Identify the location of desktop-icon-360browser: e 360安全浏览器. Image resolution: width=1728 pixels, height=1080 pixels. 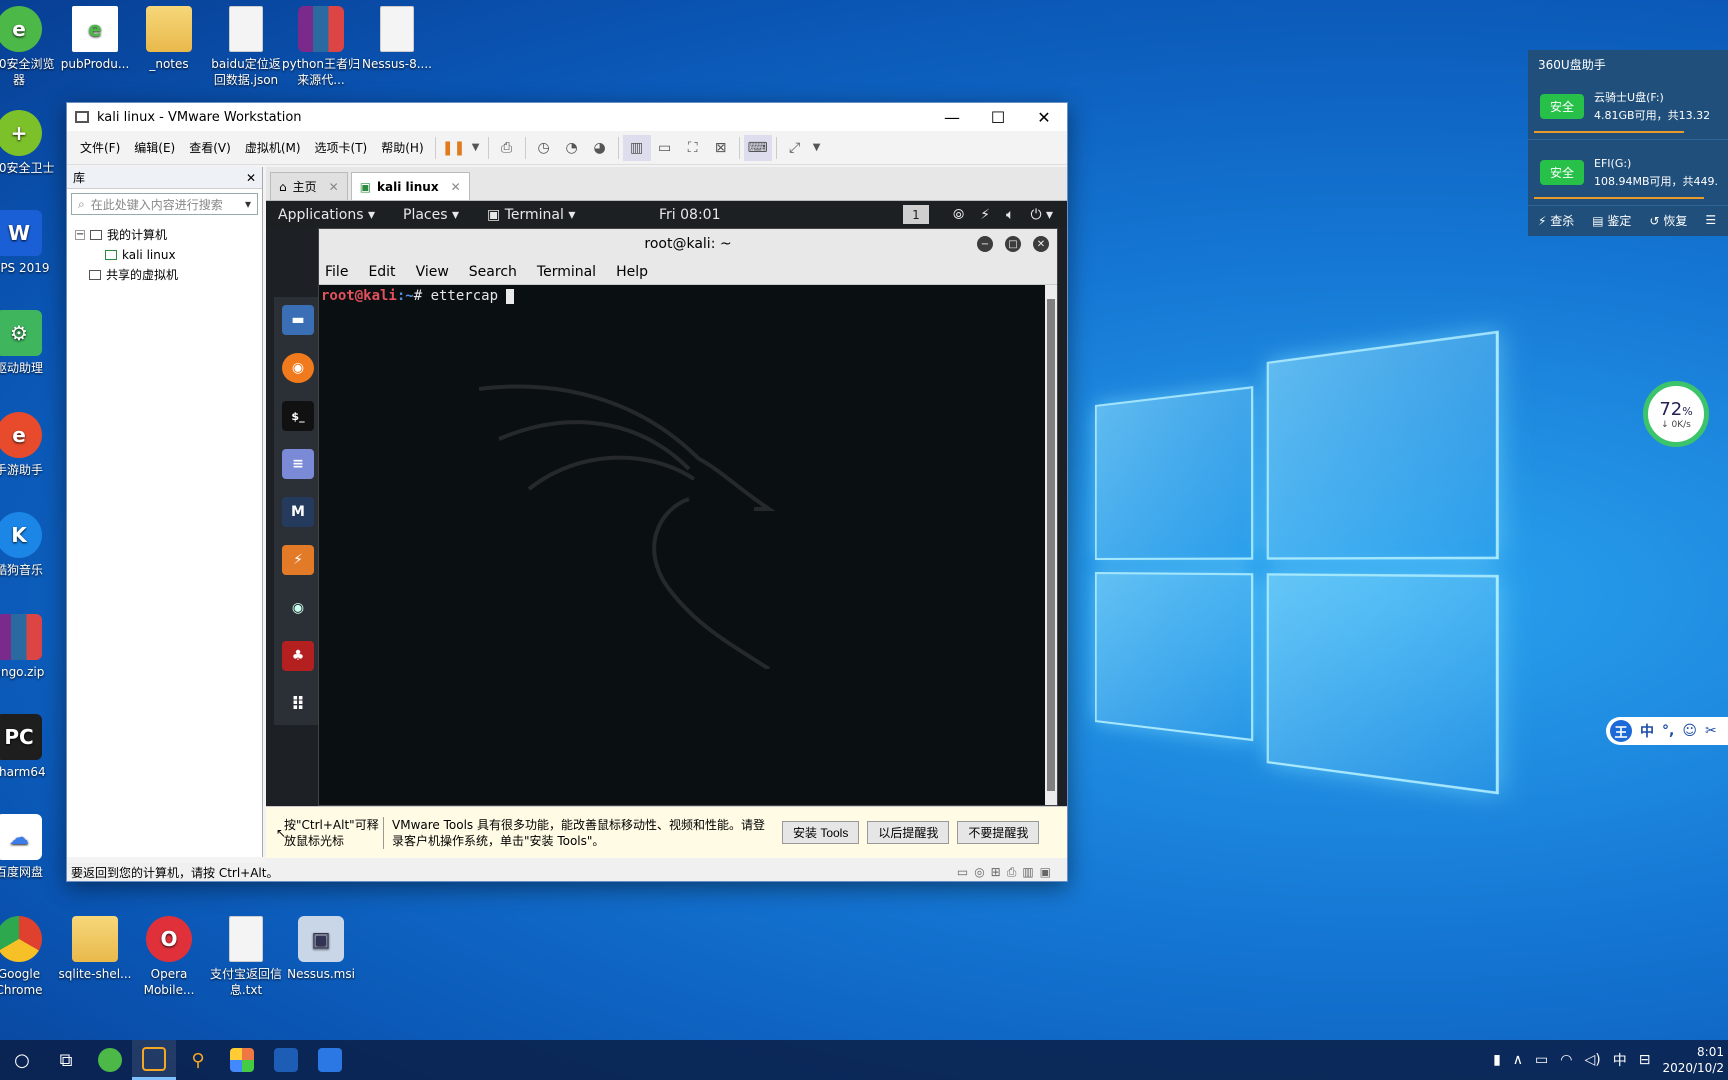
(29, 47).